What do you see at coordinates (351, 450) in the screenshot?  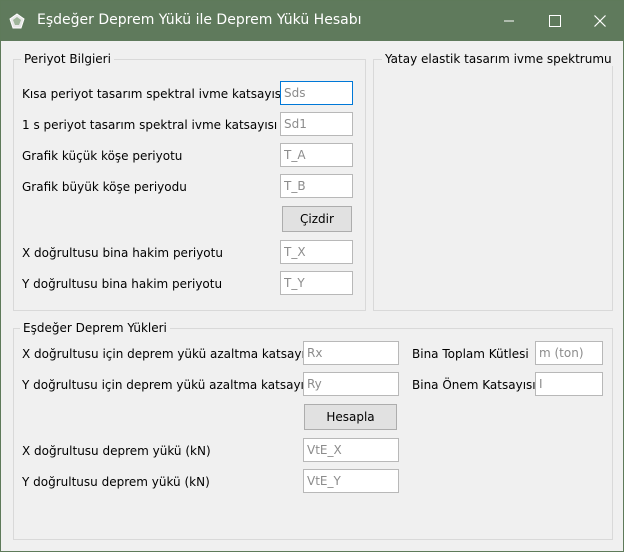 I see `vte-x-output` at bounding box center [351, 450].